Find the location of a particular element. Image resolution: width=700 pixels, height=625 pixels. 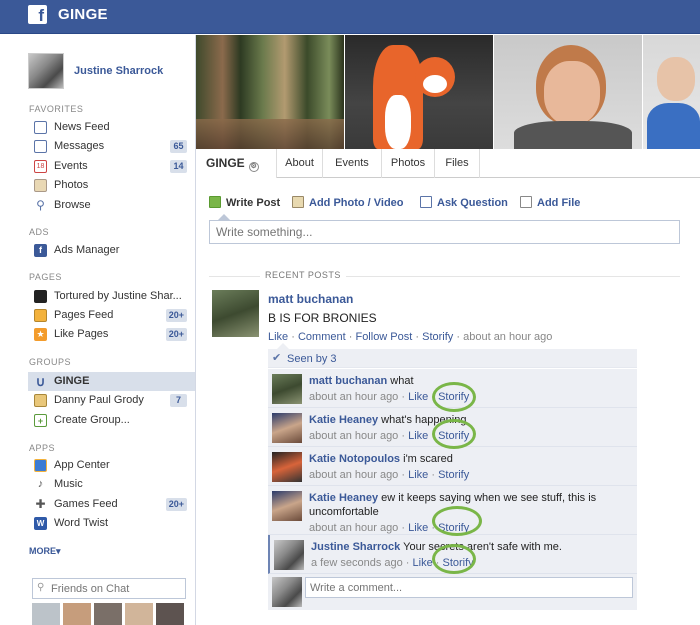

group-tabs: GINGE ⚙ About Events Photos Files is located at coordinates (448, 163).